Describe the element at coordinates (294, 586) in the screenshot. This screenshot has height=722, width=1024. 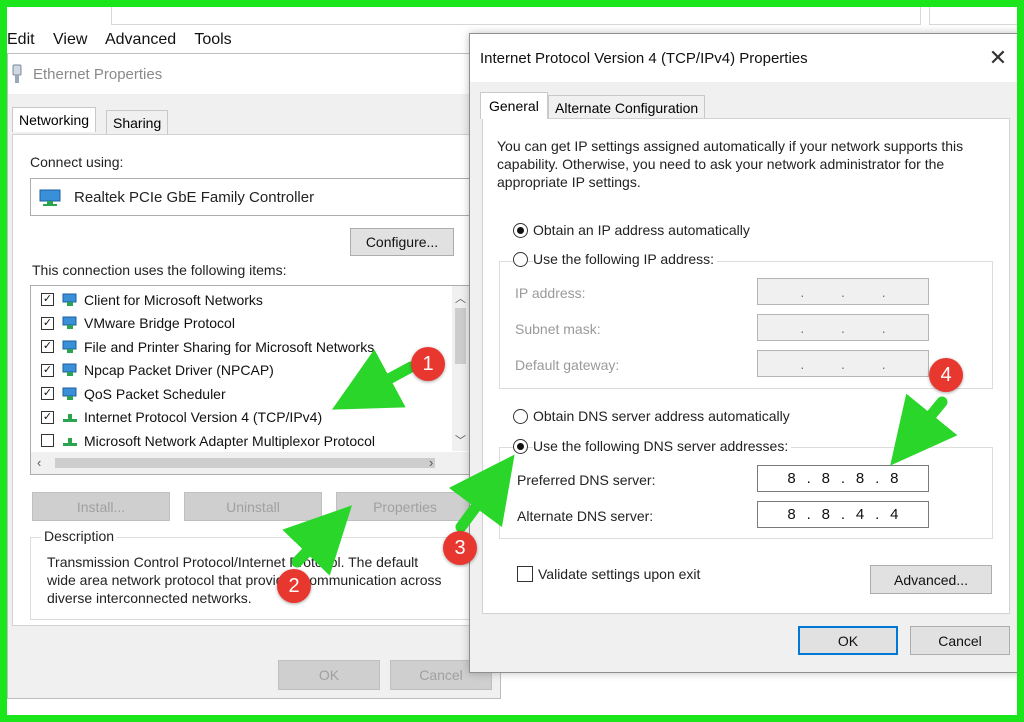
I see `annotation-badge-2: 2` at that location.